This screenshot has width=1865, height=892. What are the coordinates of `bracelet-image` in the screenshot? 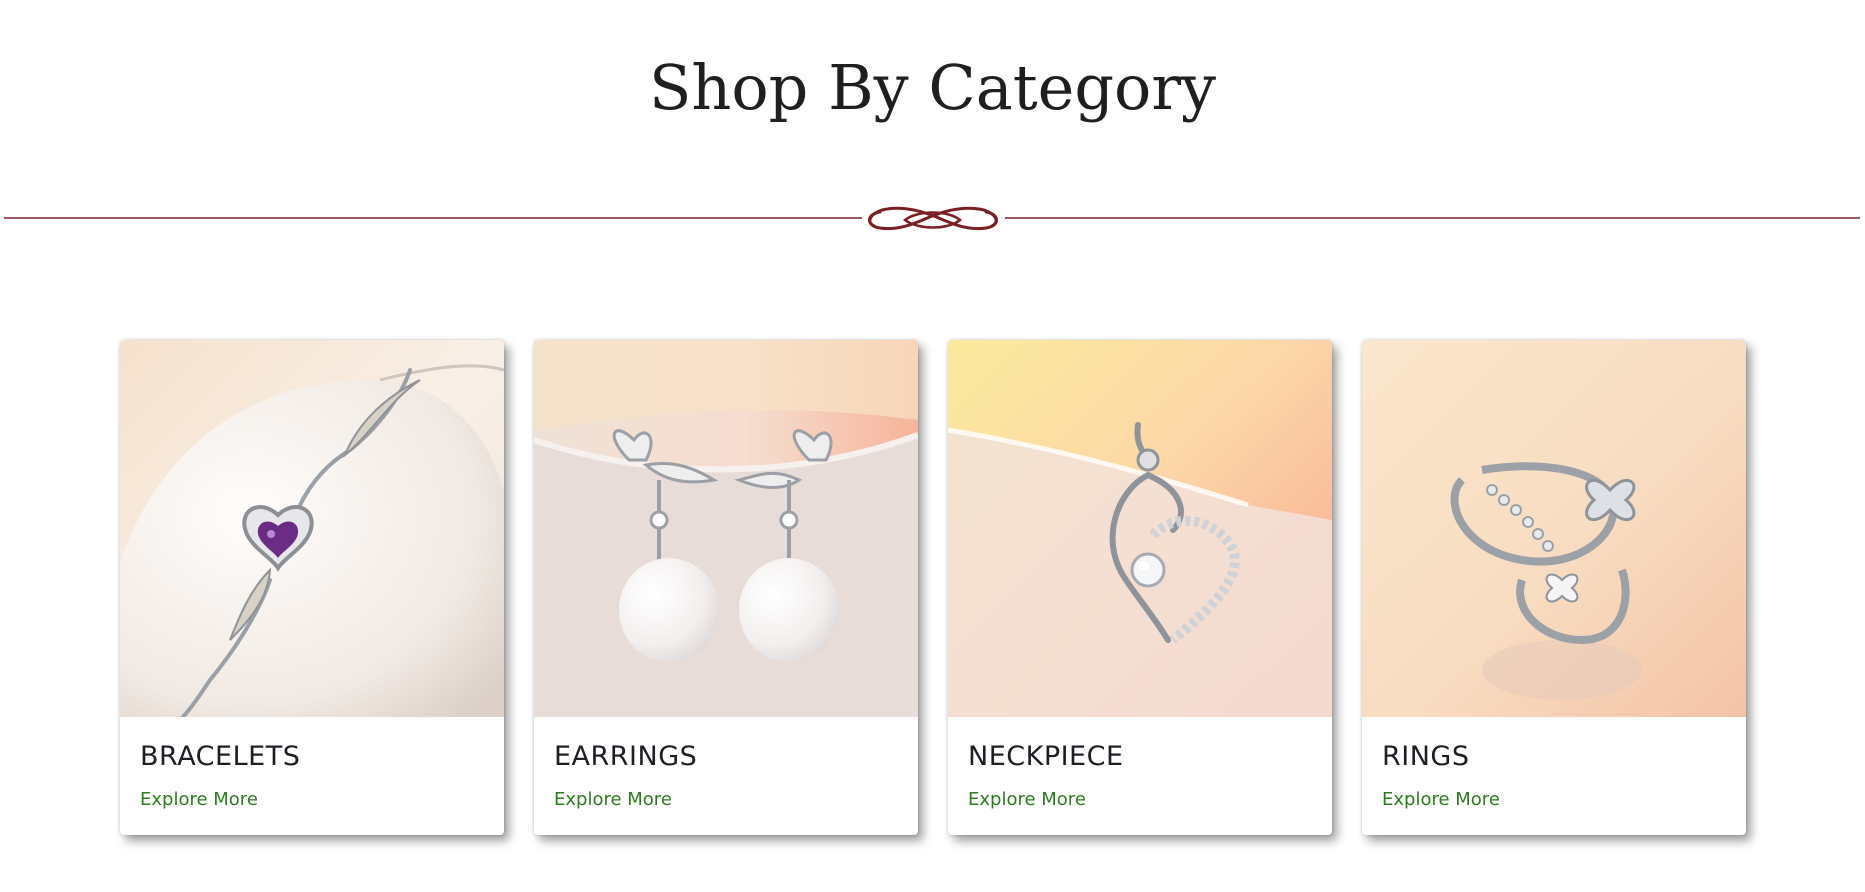 It's located at (312, 528).